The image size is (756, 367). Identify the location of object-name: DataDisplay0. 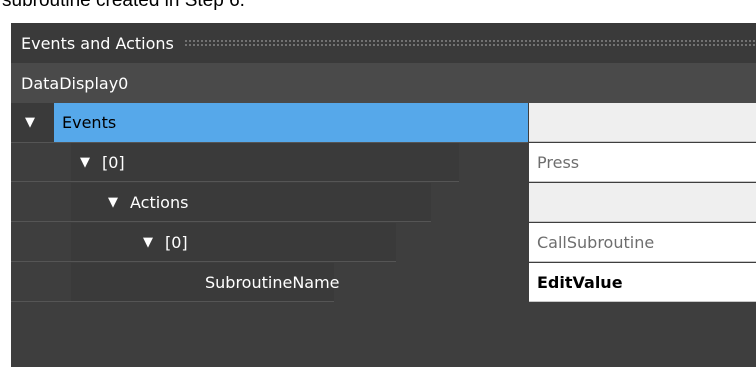
(75, 83).